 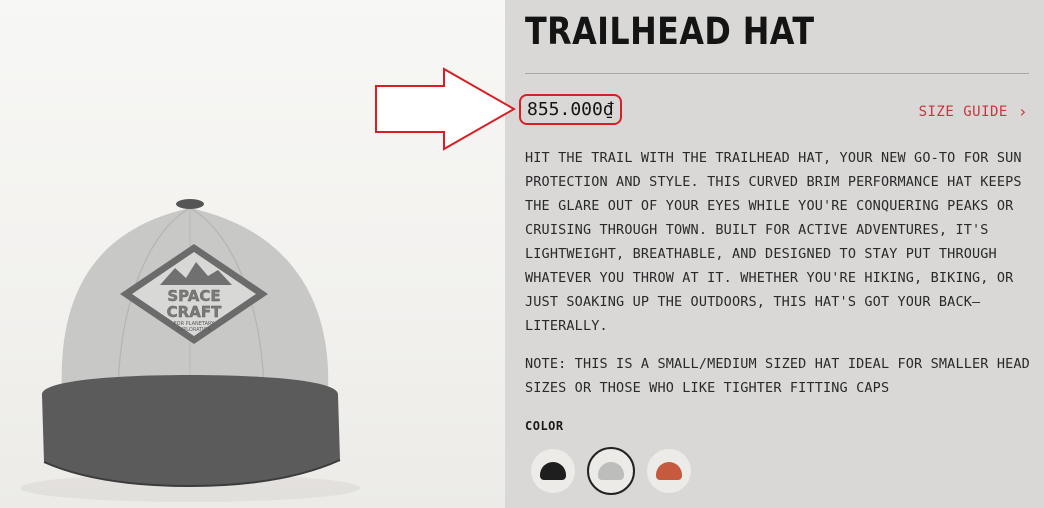 What do you see at coordinates (777, 73) in the screenshot?
I see `title-divider` at bounding box center [777, 73].